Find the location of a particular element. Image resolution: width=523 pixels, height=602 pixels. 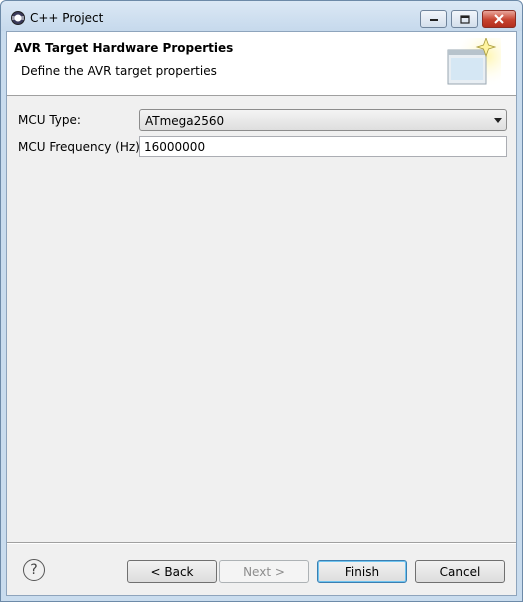

mcu-type-select: ATmega2560 is located at coordinates (323, 120).